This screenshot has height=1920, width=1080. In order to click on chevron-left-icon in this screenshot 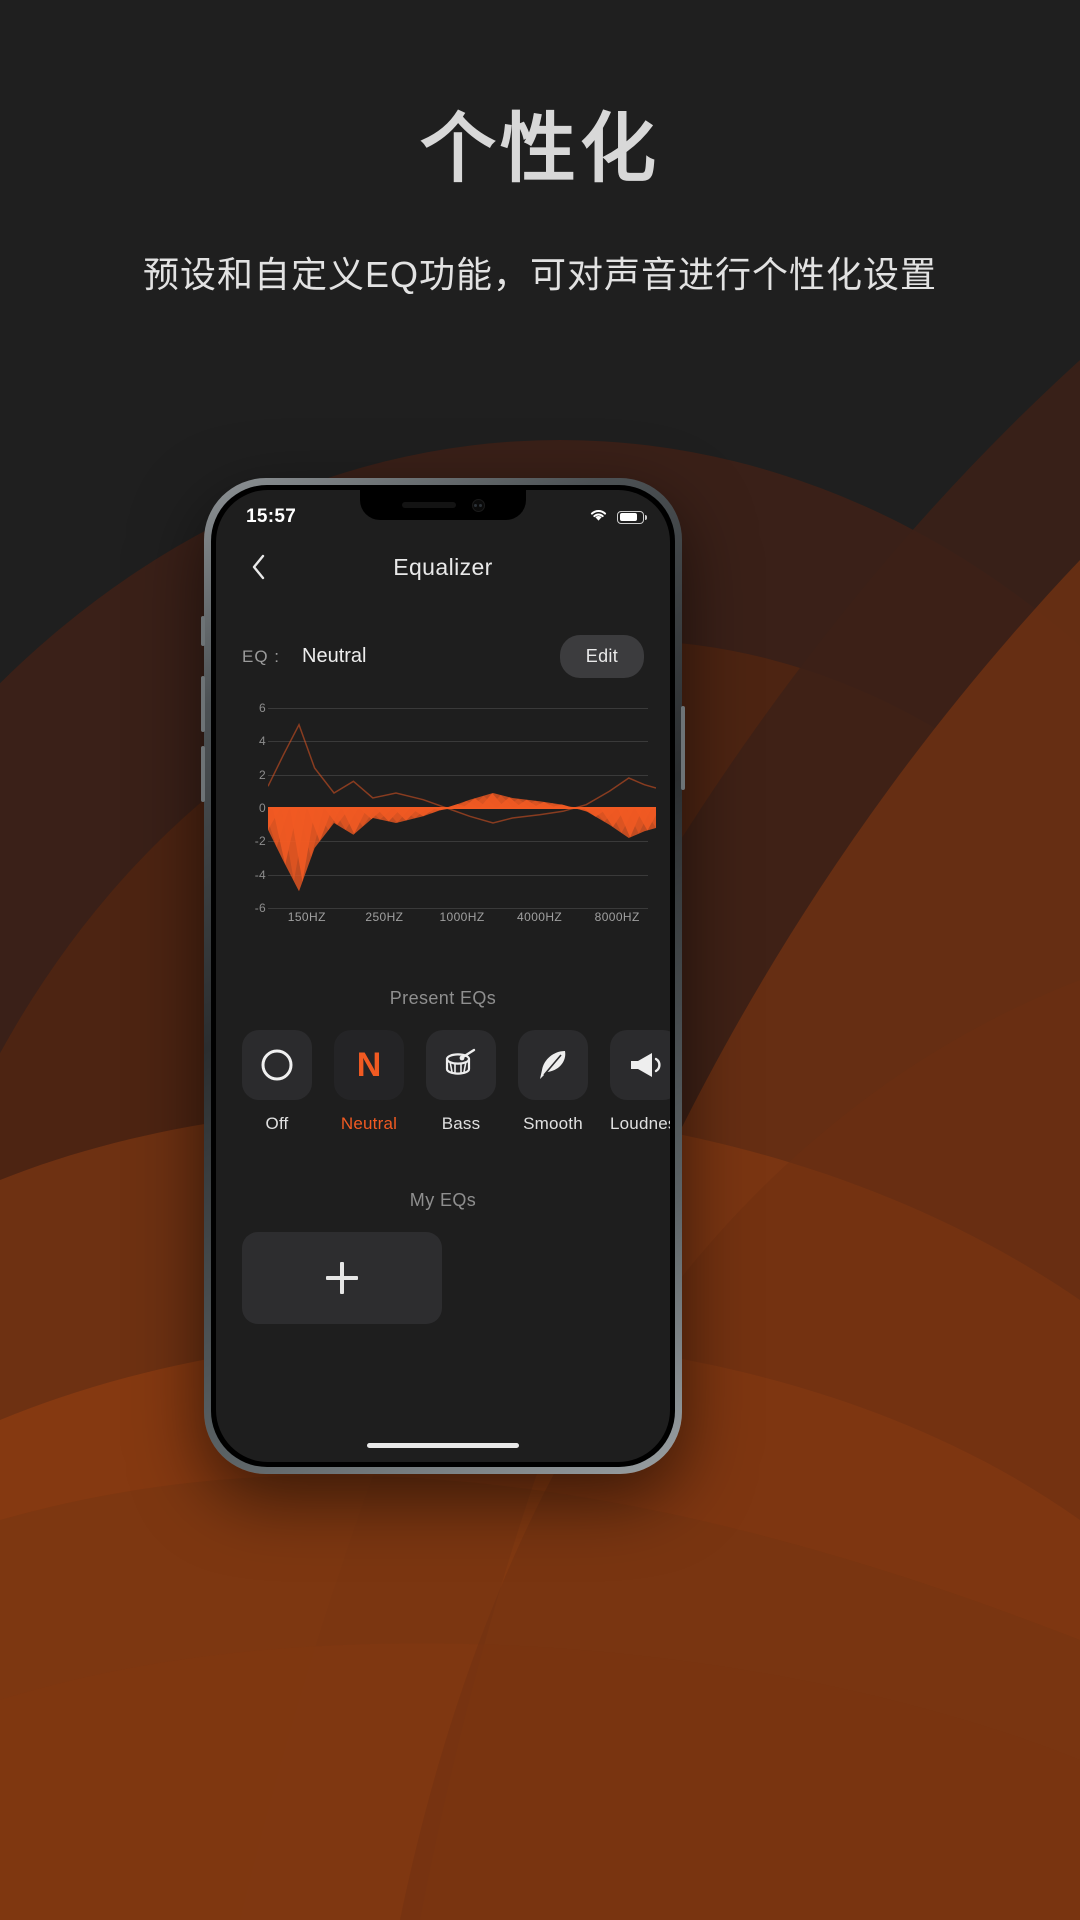, I will do `click(258, 567)`.